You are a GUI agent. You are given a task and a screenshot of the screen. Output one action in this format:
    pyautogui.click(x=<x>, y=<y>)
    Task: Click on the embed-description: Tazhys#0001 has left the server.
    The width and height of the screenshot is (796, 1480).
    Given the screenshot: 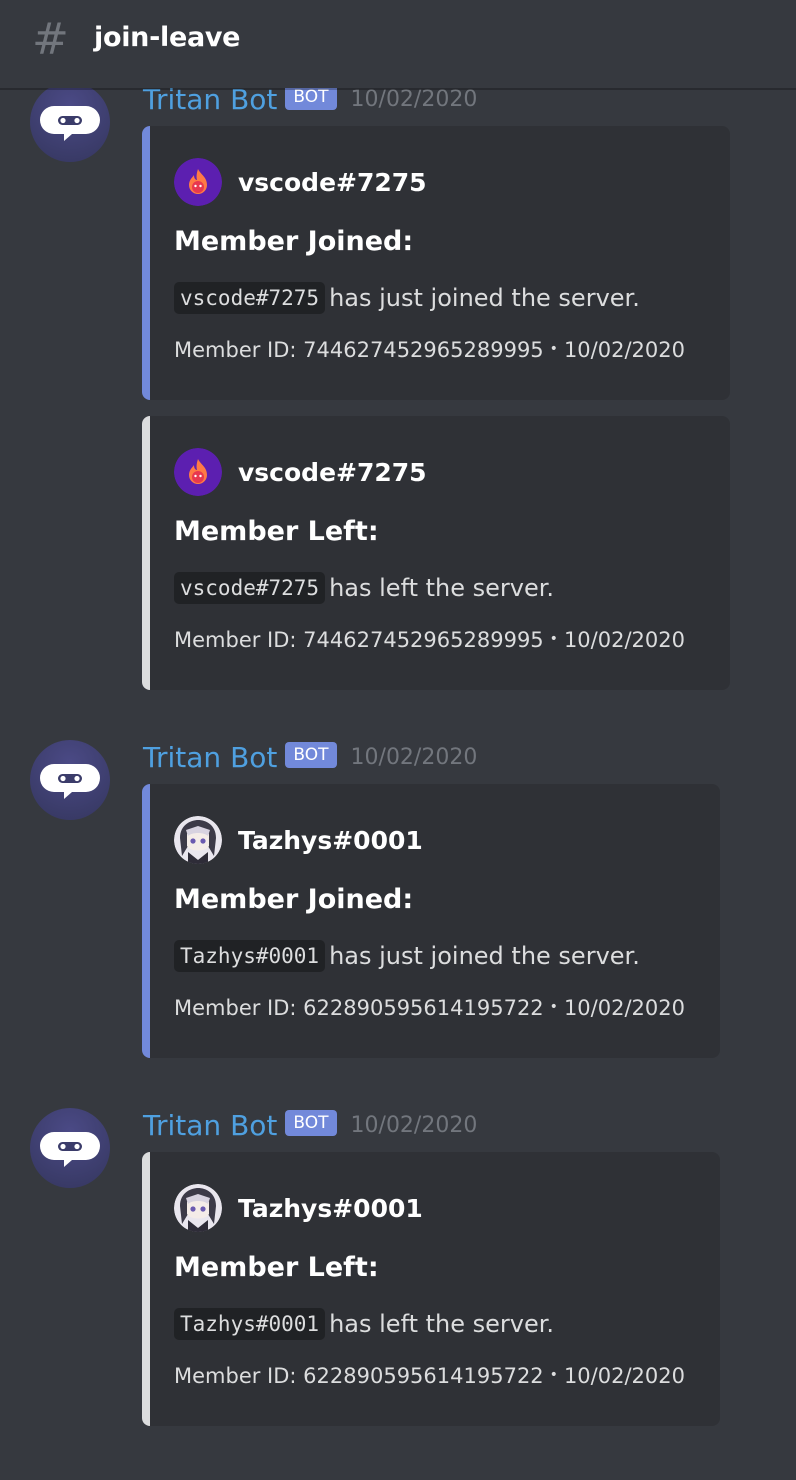 What is the action you would take?
    pyautogui.click(x=364, y=1324)
    